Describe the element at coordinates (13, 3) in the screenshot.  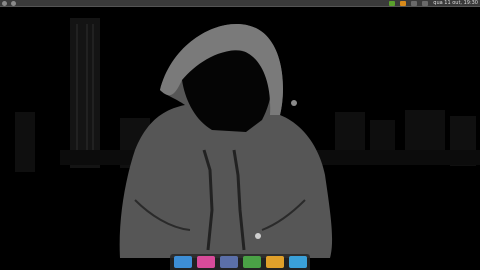
I see `window-list-icon` at that location.